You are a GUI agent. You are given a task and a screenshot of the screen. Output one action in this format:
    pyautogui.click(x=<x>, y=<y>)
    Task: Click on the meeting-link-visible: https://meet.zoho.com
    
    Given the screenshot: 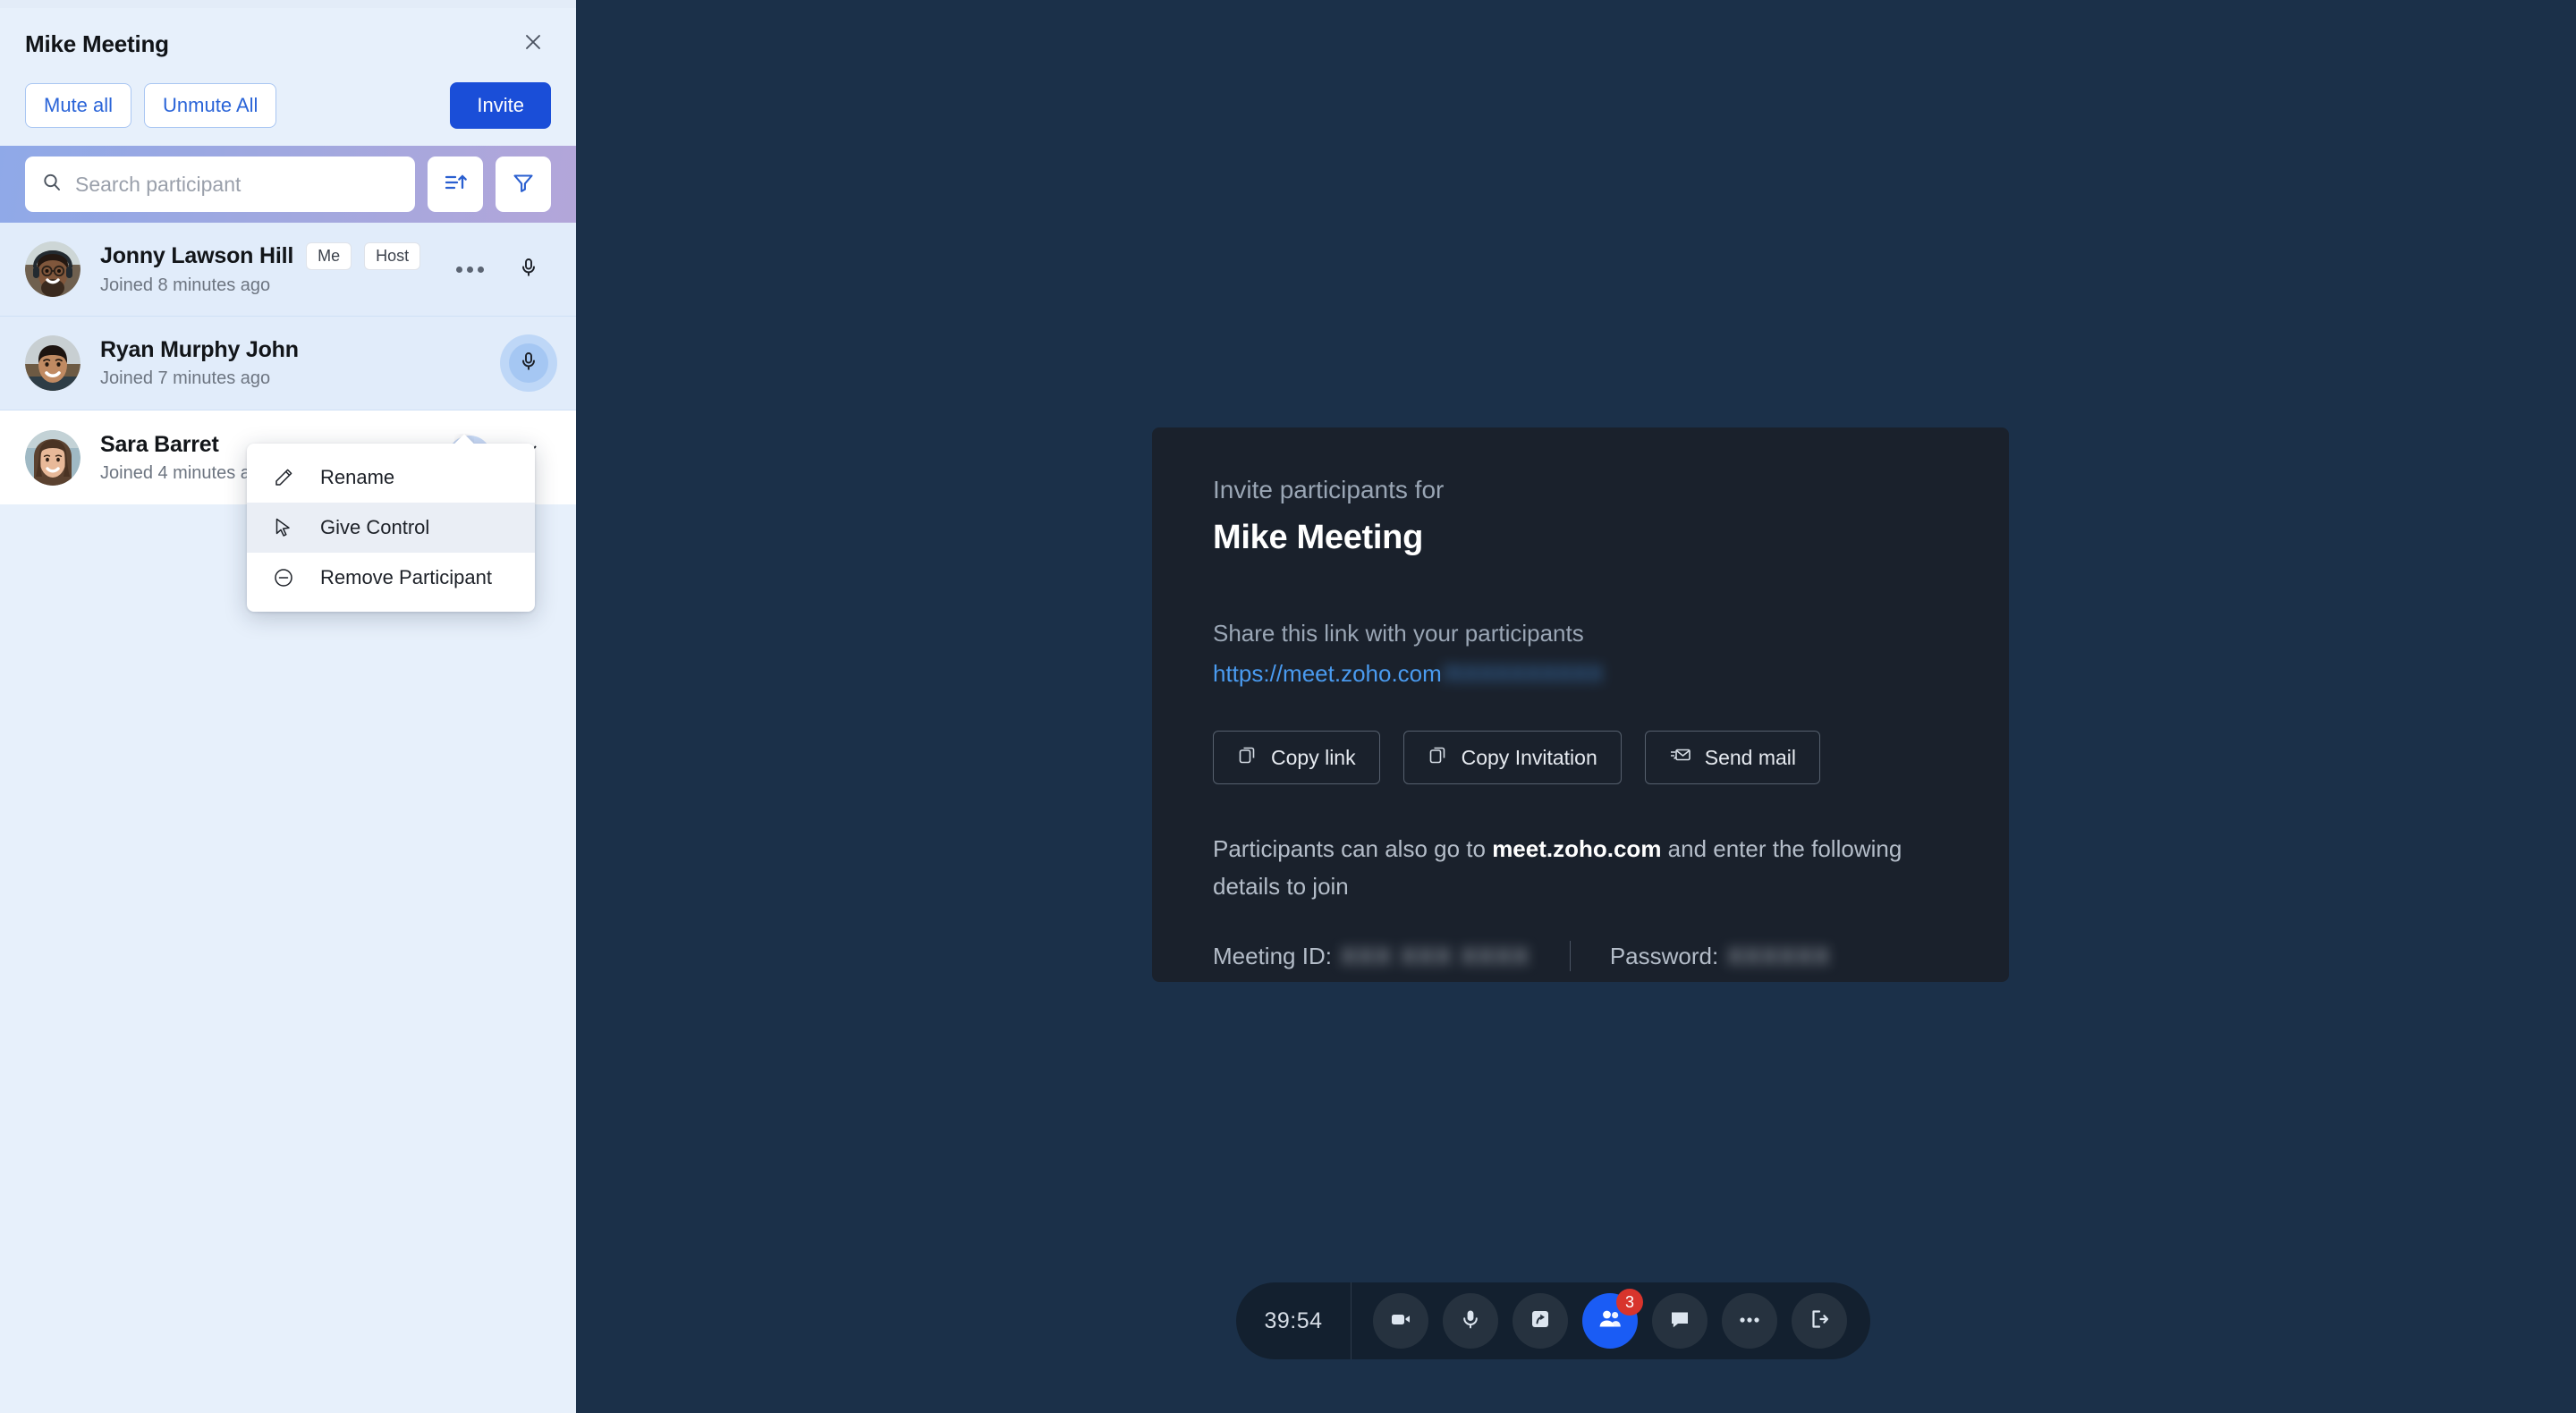 What is the action you would take?
    pyautogui.click(x=1327, y=673)
    